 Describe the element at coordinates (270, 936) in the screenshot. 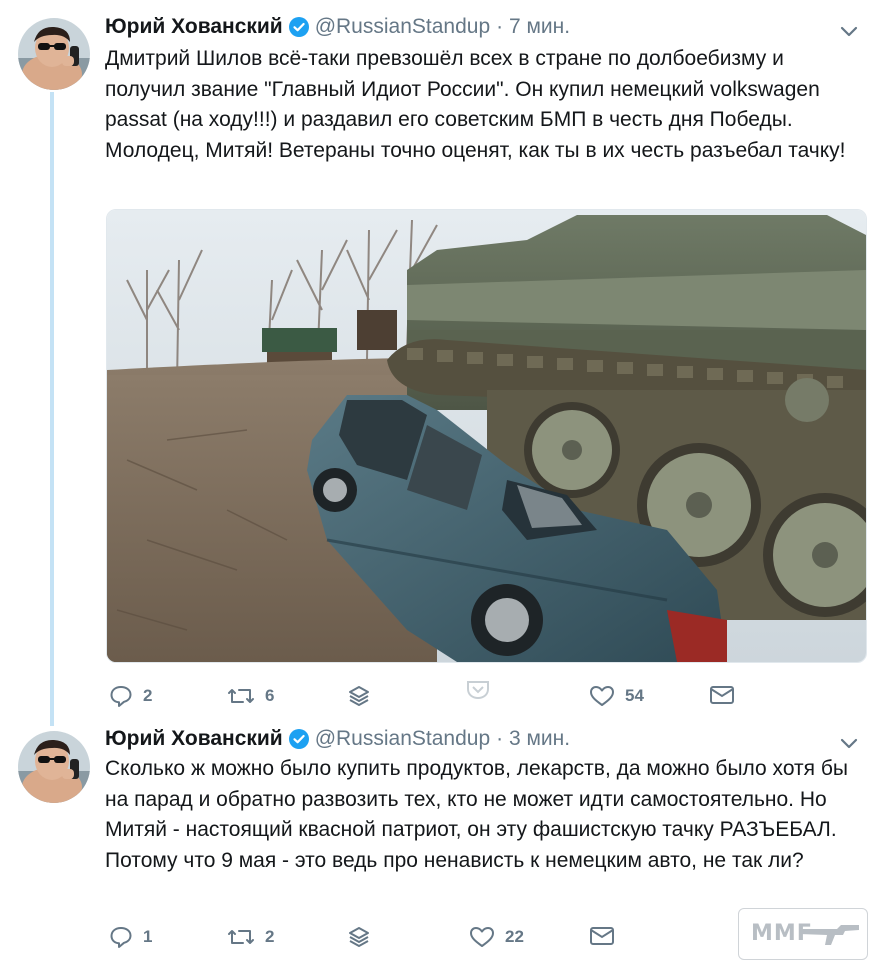

I see `retweet-count: 2` at that location.